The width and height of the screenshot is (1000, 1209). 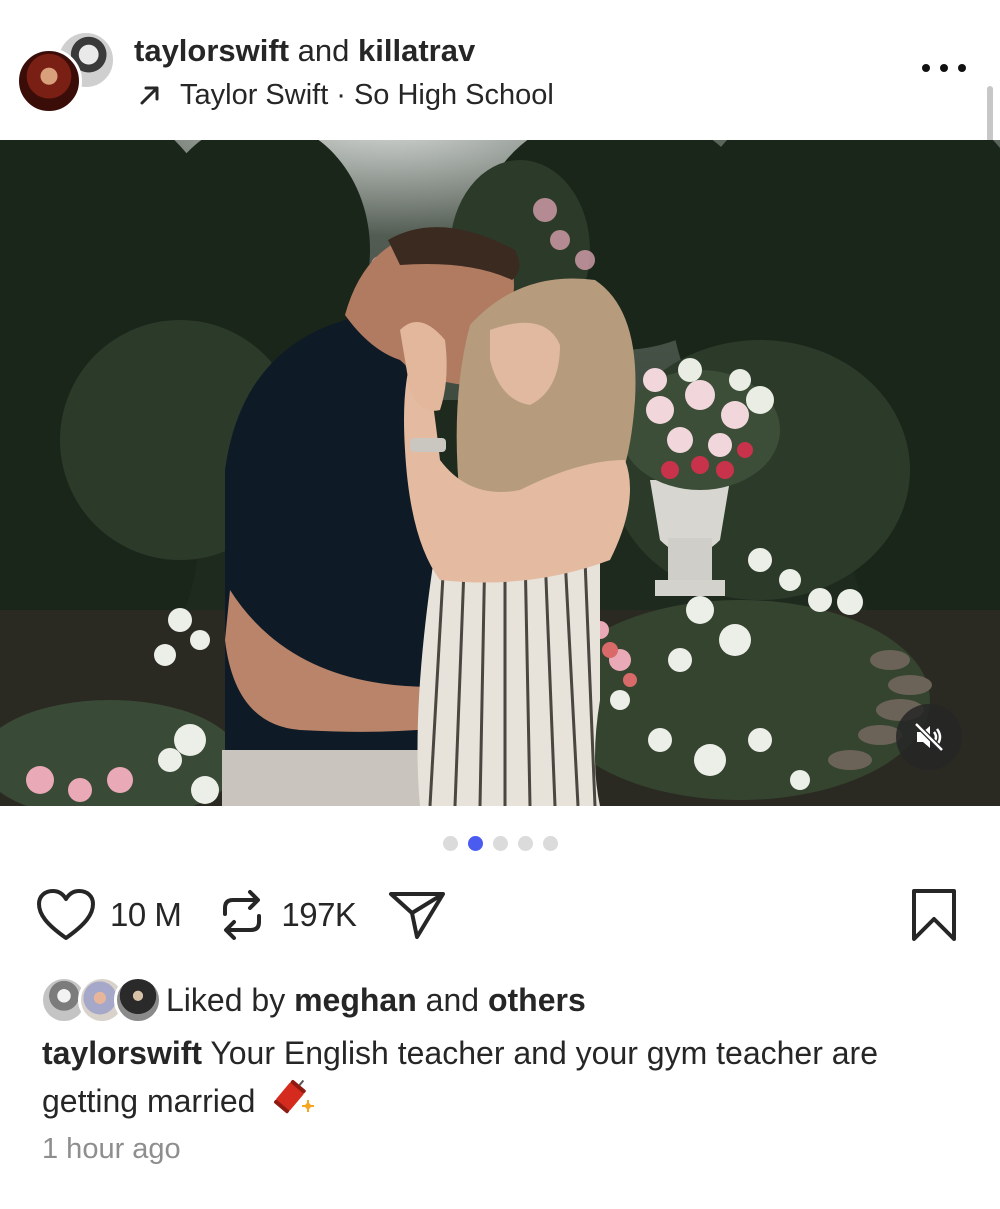 What do you see at coordinates (146, 914) in the screenshot?
I see `like-count: 10 M` at bounding box center [146, 914].